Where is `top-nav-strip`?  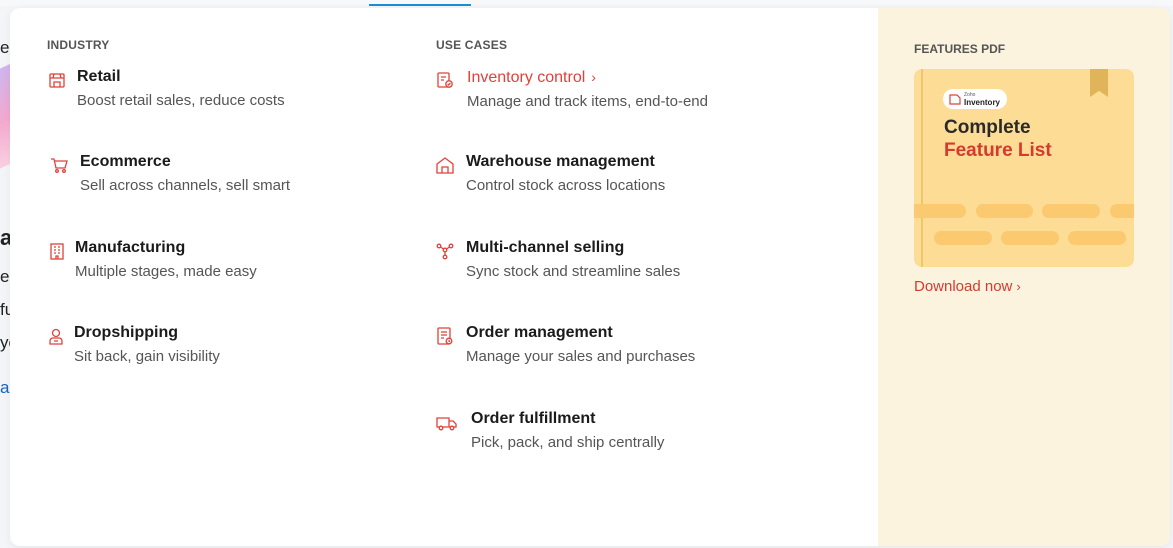
top-nav-strip is located at coordinates (586, 3).